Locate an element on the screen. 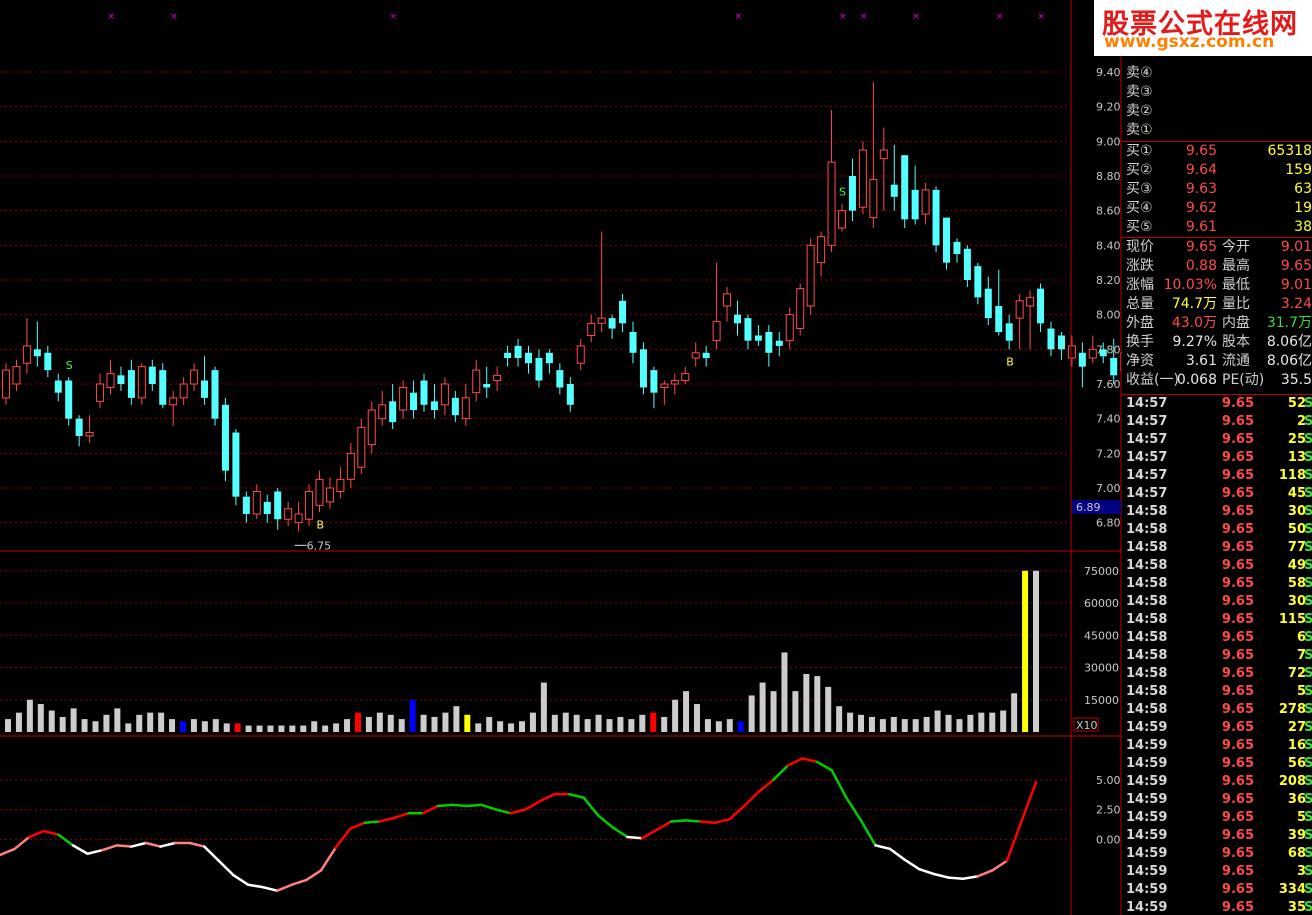 Image resolution: width=1312 pixels, height=915 pixels. quote-row: 现价 9.65 今开 9.01 is located at coordinates (1217, 247).